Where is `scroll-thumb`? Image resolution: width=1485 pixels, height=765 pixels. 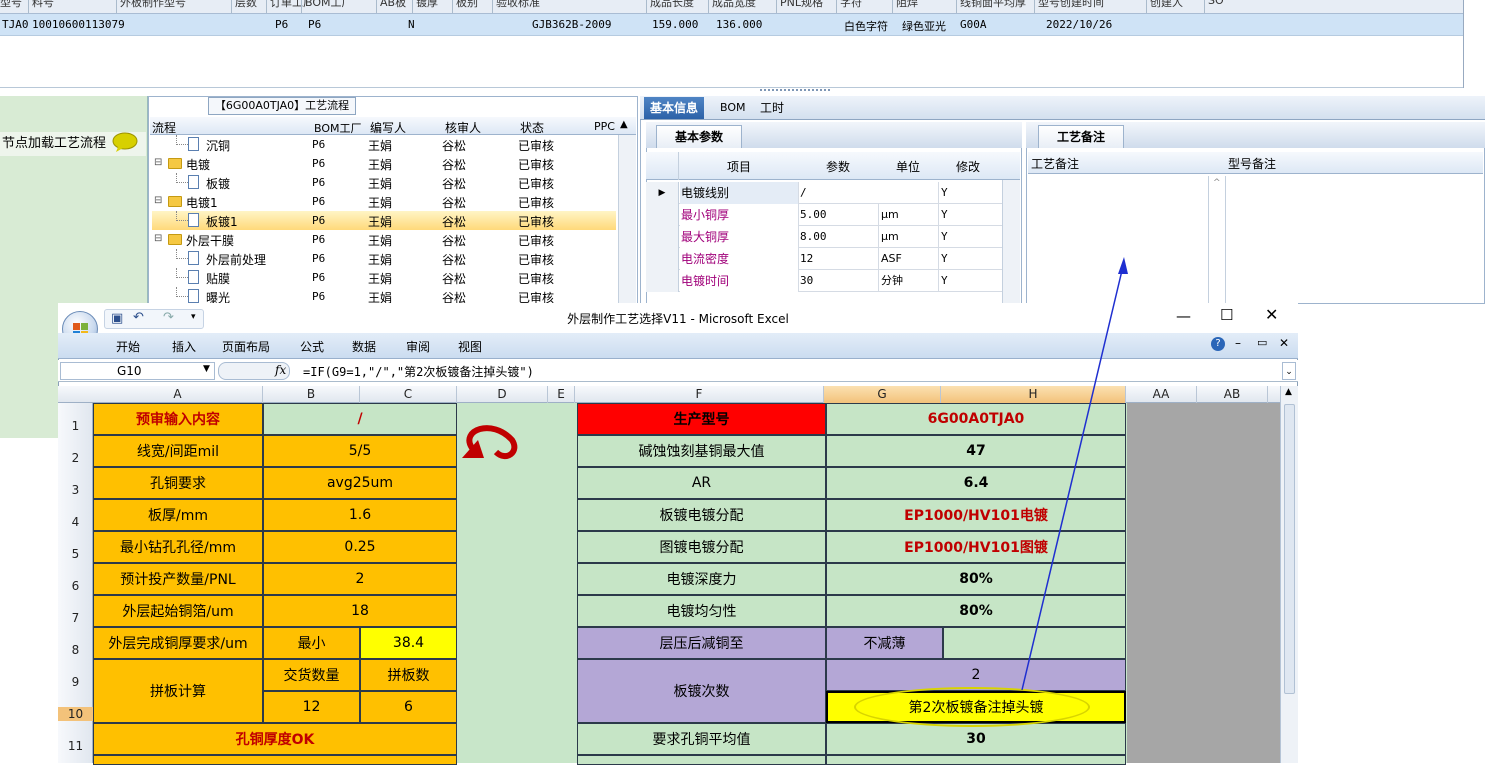
scroll-thumb is located at coordinates (1289, 549).